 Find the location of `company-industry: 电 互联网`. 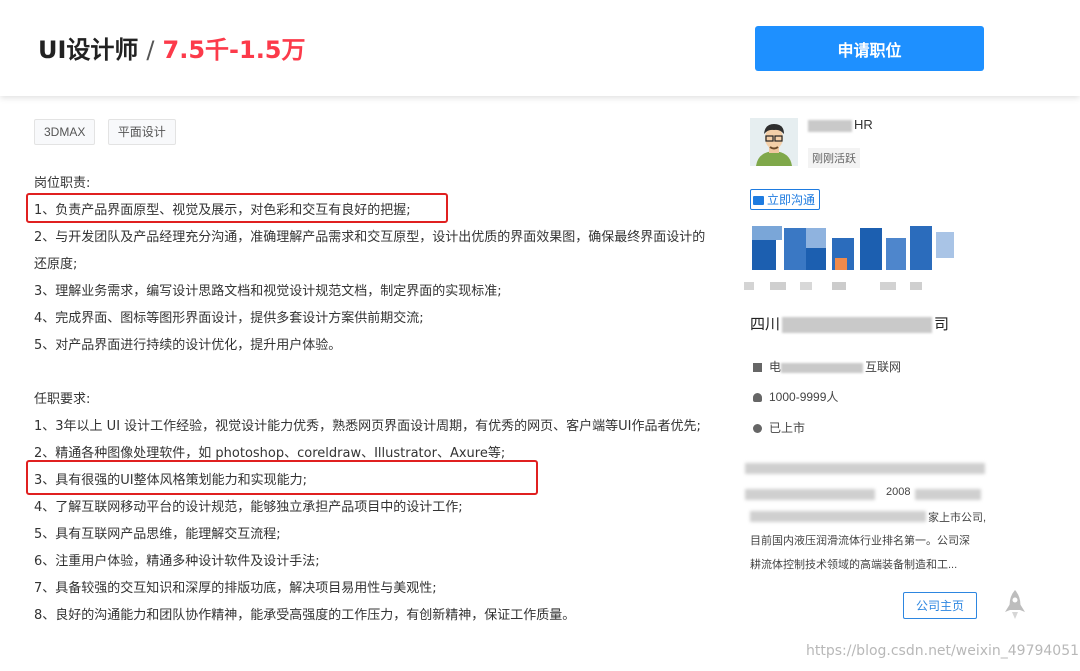

company-industry: 电 互联网 is located at coordinates (827, 366).